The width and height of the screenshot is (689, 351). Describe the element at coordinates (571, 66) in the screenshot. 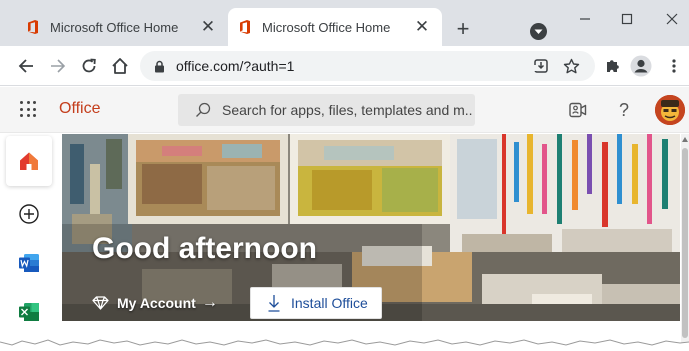

I see `bookmark-star-icon` at that location.